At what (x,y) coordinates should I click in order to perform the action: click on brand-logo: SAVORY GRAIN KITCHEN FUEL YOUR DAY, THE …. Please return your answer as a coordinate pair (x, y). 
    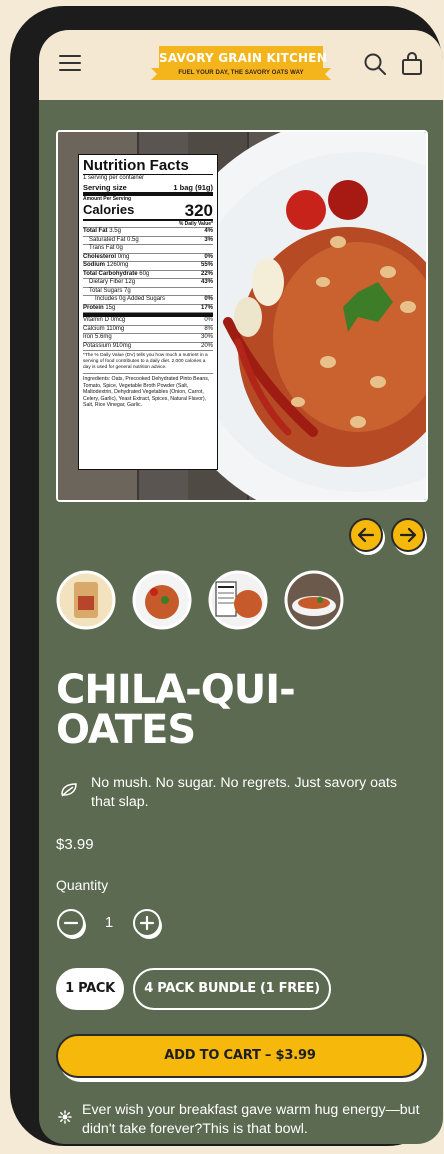
    Looking at the image, I should click on (241, 65).